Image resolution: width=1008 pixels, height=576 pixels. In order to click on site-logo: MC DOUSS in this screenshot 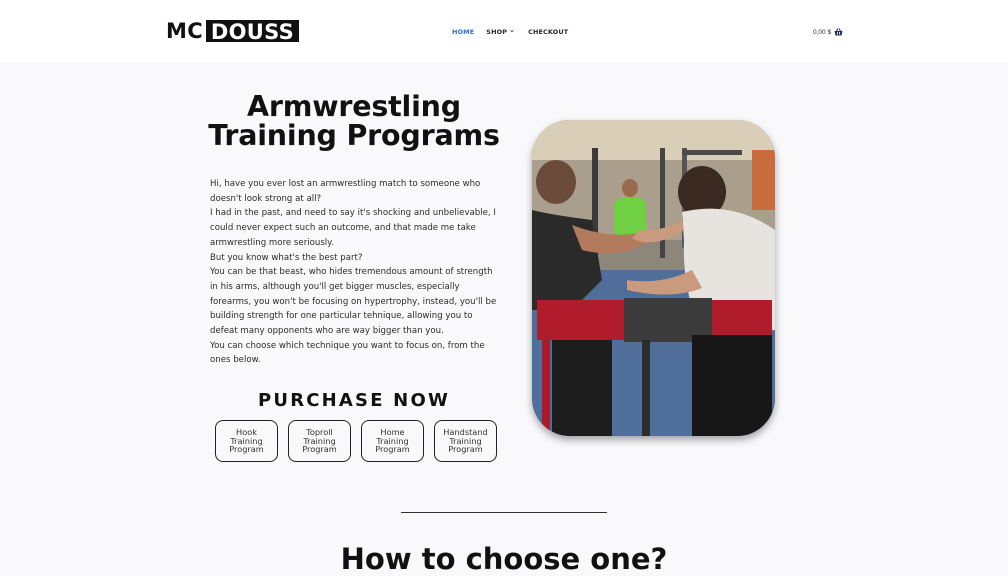, I will do `click(233, 31)`.